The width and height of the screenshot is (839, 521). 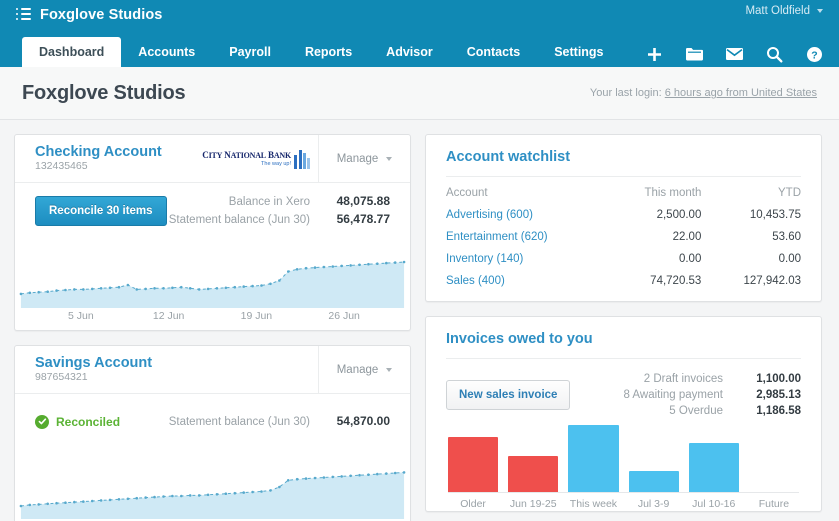 I want to click on reconcile-button: Reconcile 30 items, so click(x=101, y=210).